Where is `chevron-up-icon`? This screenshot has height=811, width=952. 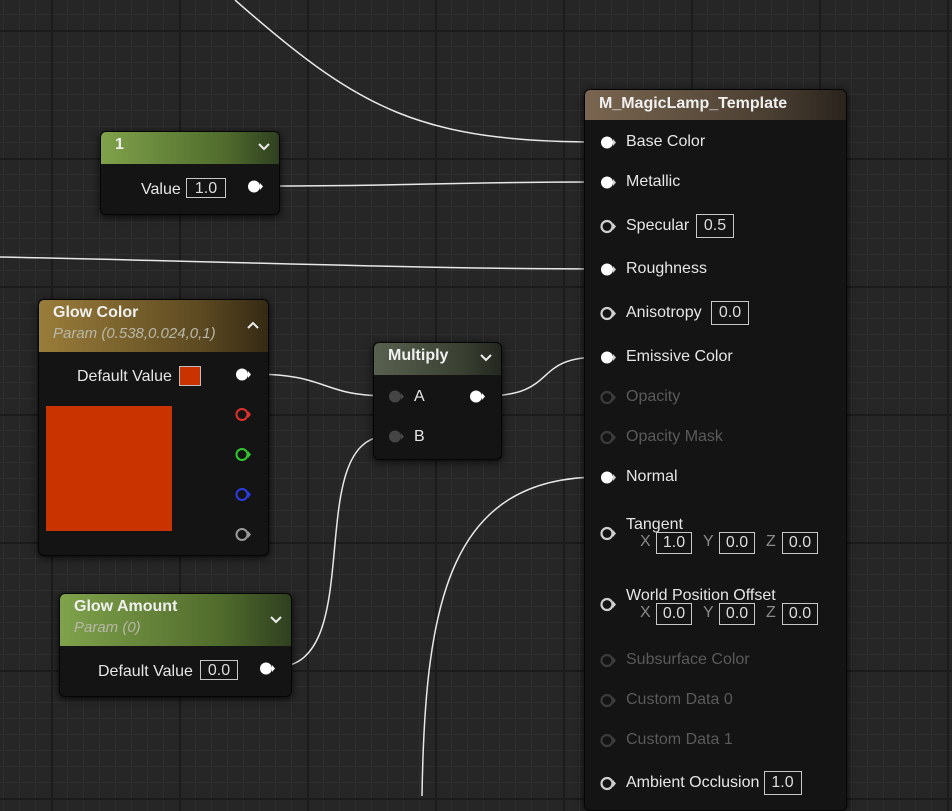 chevron-up-icon is located at coordinates (253, 325).